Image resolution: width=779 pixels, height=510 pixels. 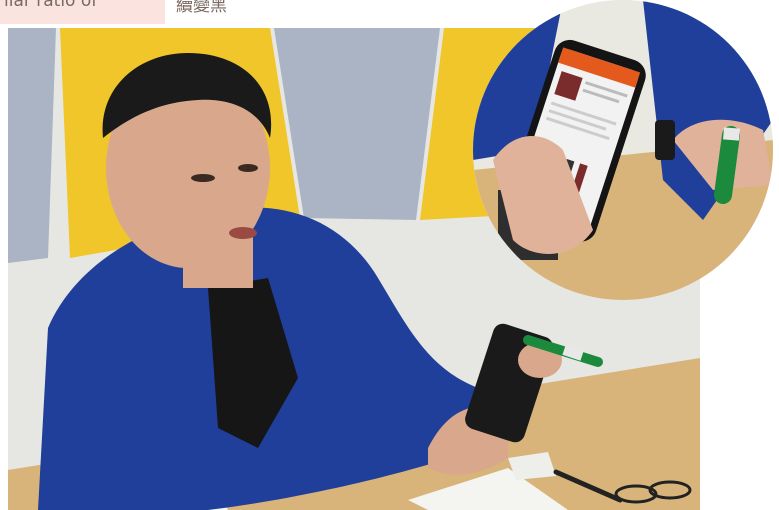 I want to click on caption-right-text: 續變黑, so click(x=201, y=8).